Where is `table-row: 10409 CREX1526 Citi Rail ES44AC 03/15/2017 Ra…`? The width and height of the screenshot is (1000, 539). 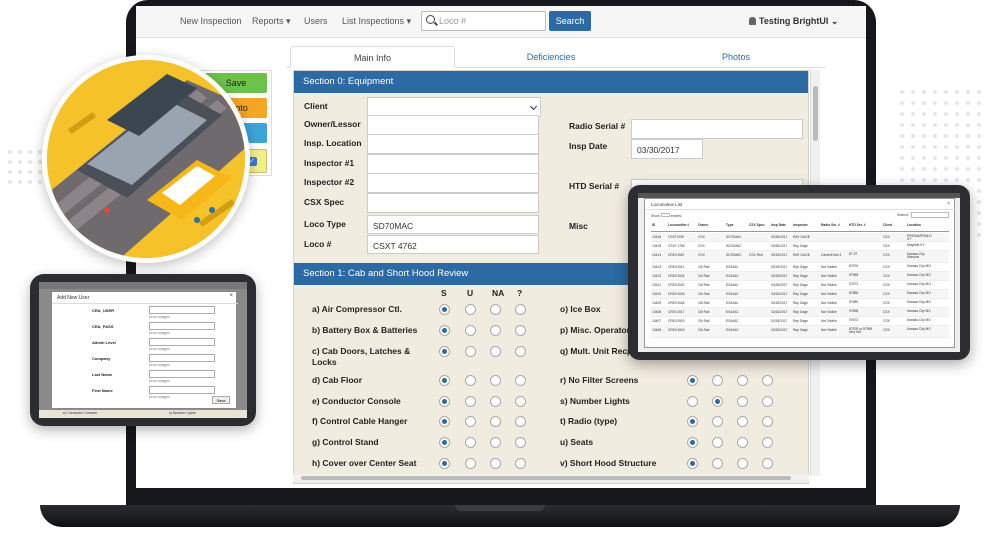
table-row: 10409 CREX1526 Citi Rail ES44AC 03/15/2017 Ra… is located at coordinates (800, 303).